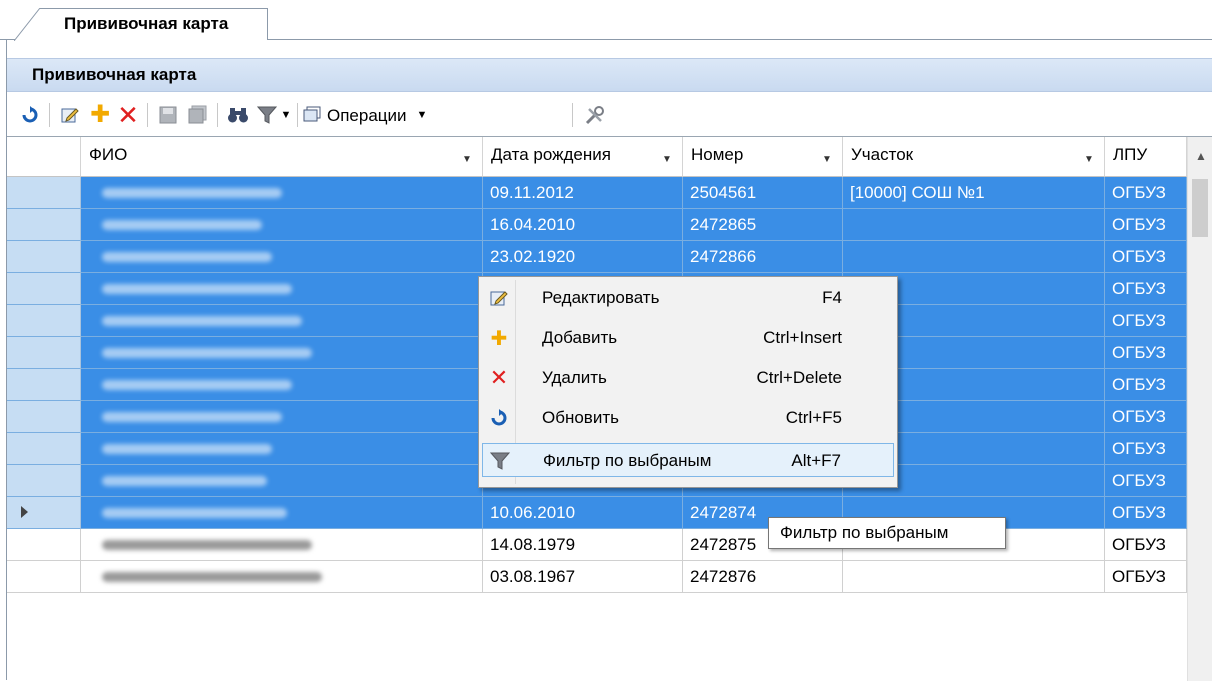 Image resolution: width=1212 pixels, height=681 pixels. I want to click on filter-dropdown-arrow: ▼, so click(286, 115).